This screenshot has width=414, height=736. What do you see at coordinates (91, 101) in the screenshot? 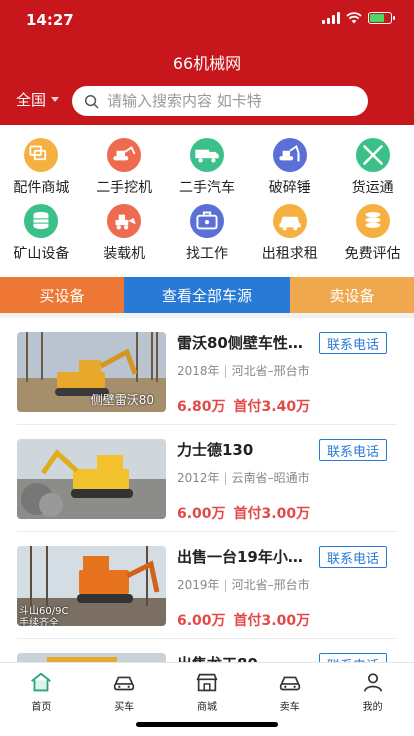
I see `search-icon` at bounding box center [91, 101].